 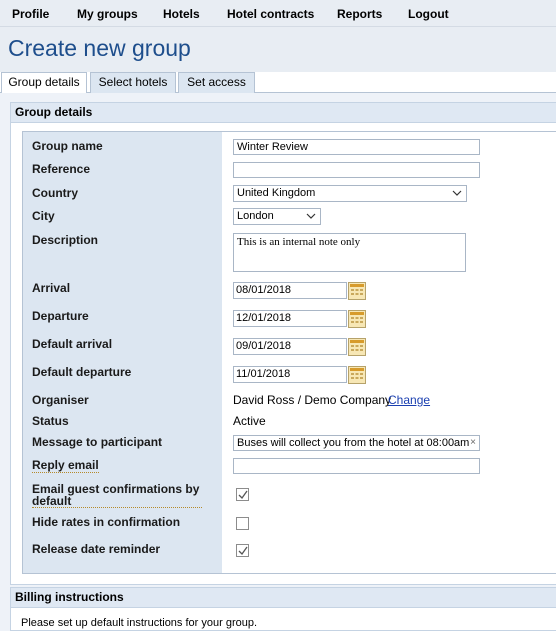 I want to click on email-confirmations-checkbox, so click(x=242, y=494).